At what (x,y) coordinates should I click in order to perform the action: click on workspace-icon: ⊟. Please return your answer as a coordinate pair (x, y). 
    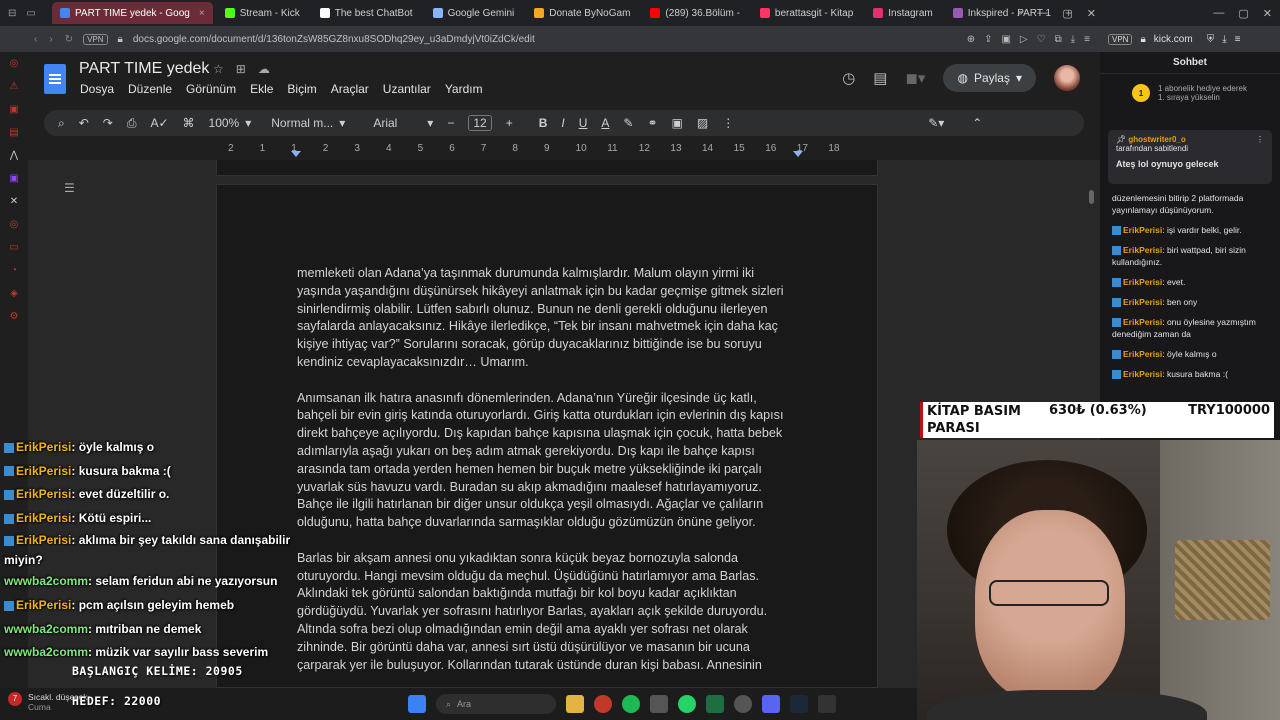
    Looking at the image, I should click on (12, 13).